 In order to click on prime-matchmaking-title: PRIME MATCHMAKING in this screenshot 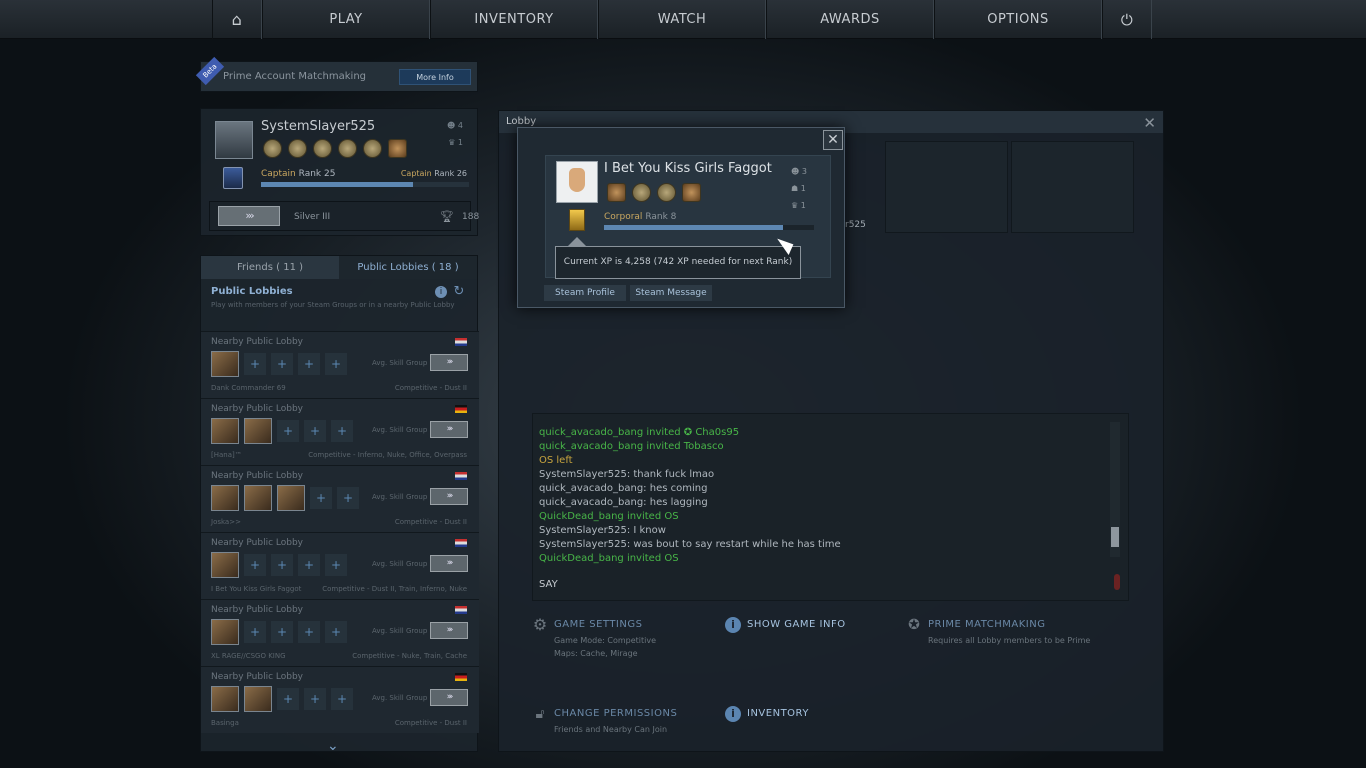, I will do `click(1009, 624)`.